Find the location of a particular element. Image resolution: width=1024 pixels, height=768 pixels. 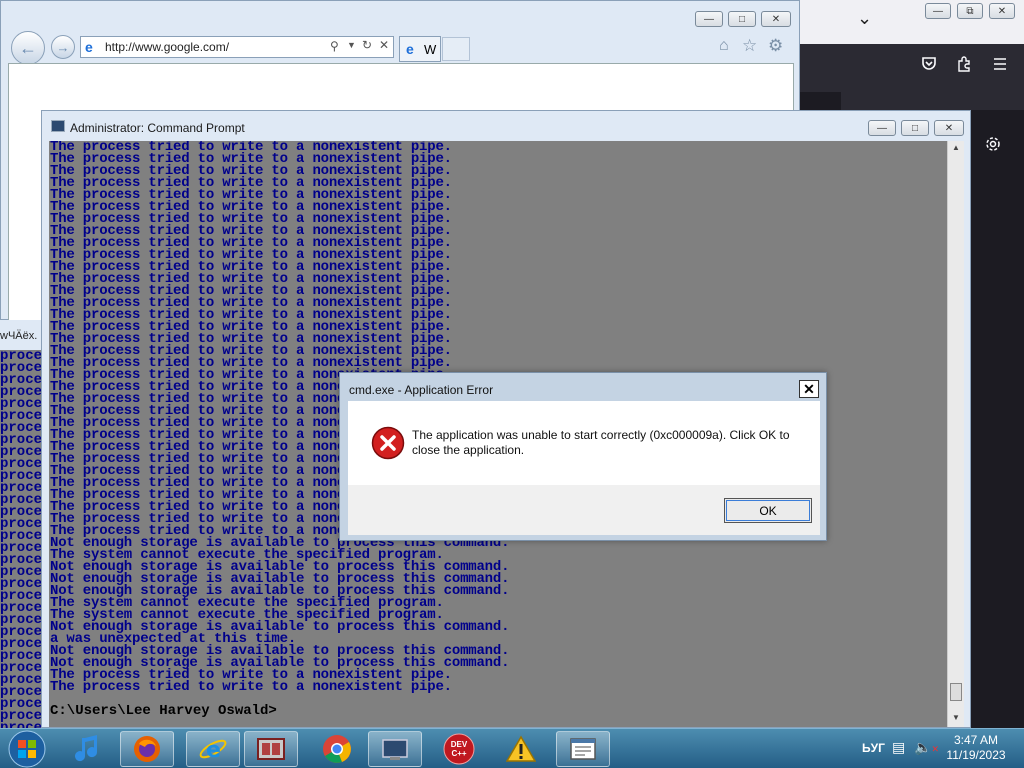

taskbar-window-icon is located at coordinates (583, 749).